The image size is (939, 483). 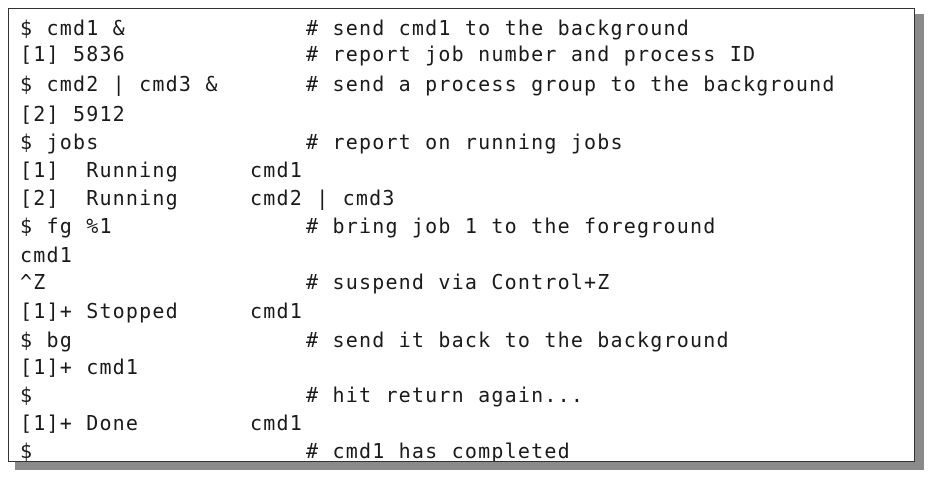 I want to click on comment-text: # send a process group to the background, so click(x=571, y=84).